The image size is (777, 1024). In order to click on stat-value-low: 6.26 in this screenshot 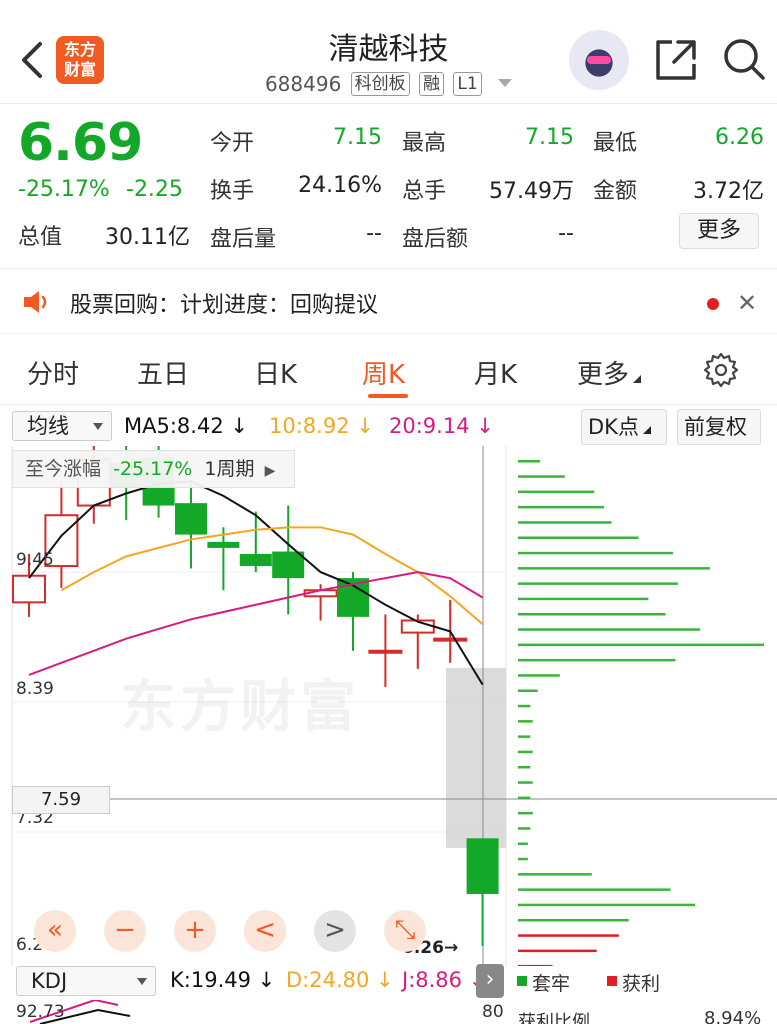, I will do `click(739, 137)`.